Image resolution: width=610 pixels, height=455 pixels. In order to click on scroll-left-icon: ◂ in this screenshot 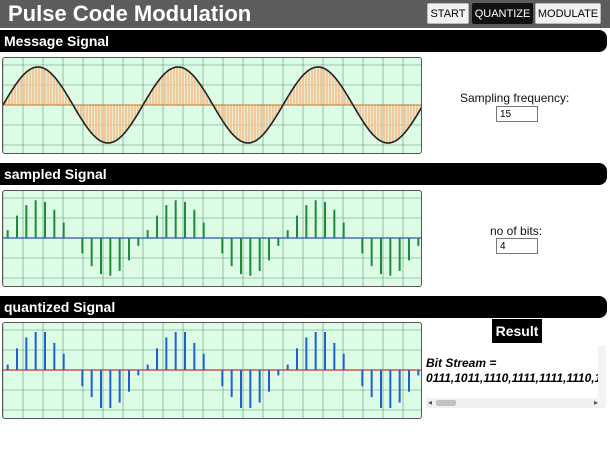, I will do `click(430, 403)`.